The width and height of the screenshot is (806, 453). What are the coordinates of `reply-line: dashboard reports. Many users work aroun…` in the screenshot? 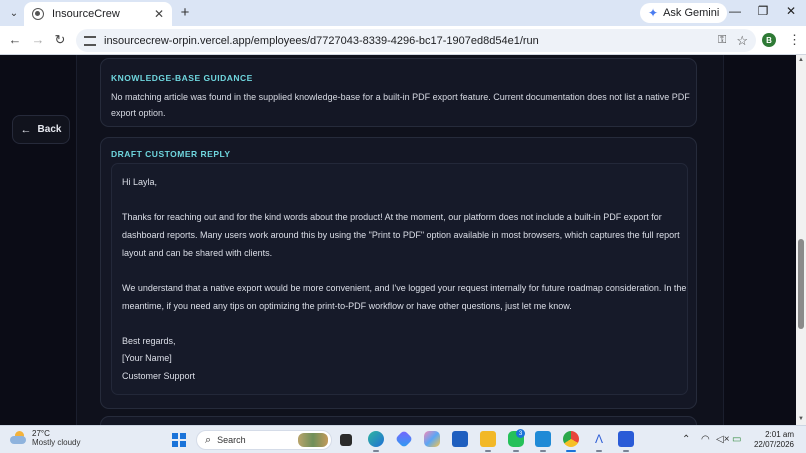 It's located at (401, 235).